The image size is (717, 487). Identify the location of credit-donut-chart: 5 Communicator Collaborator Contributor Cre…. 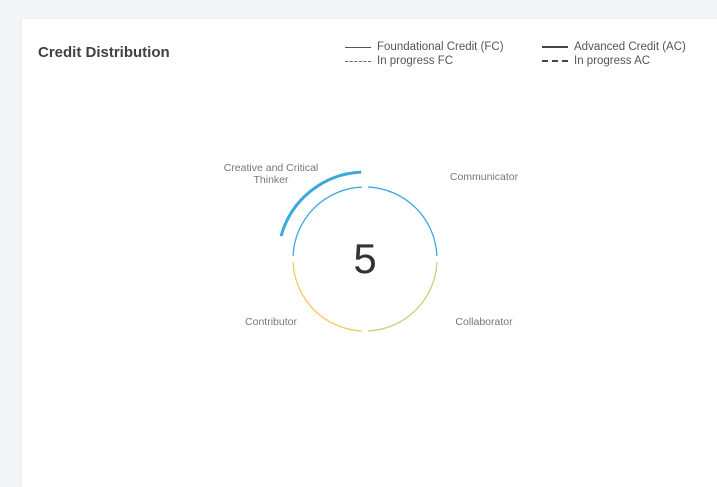
(371, 247).